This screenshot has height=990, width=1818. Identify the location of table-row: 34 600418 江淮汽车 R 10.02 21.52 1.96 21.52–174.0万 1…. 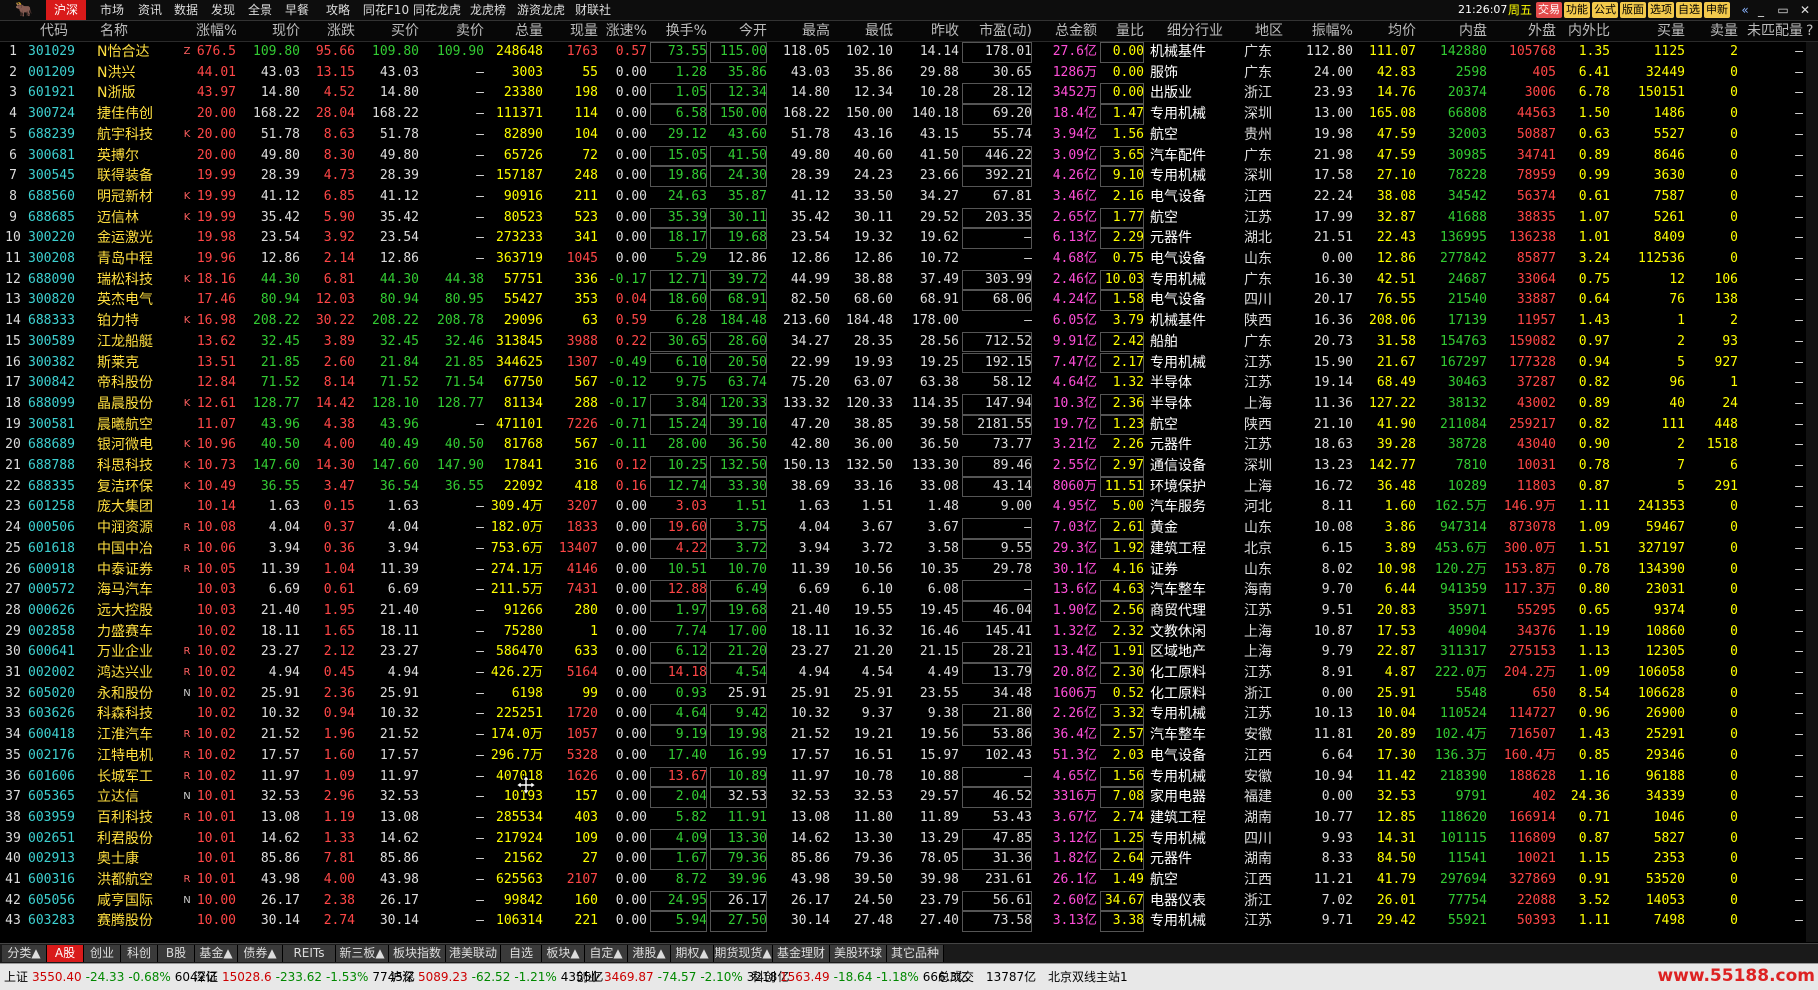
(909, 735).